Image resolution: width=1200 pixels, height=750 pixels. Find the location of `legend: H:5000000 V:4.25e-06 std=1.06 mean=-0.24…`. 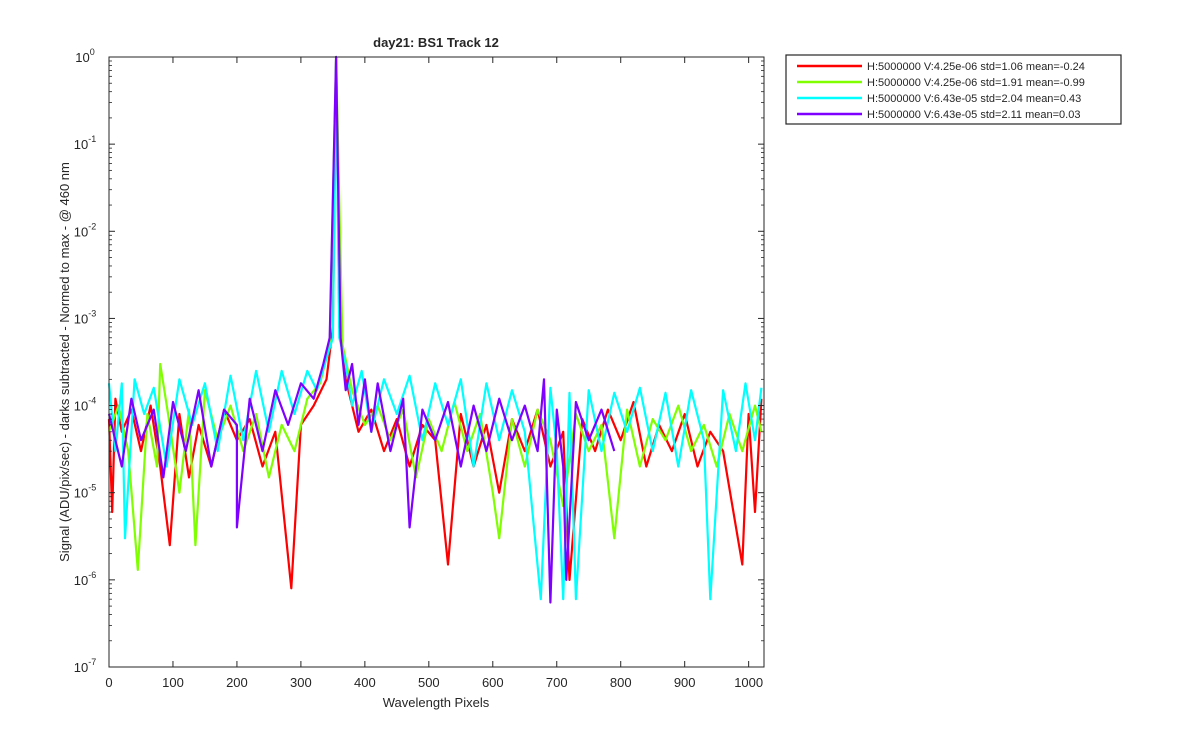

legend: H:5000000 V:4.25e-06 std=1.06 mean=-0.24… is located at coordinates (953, 89).